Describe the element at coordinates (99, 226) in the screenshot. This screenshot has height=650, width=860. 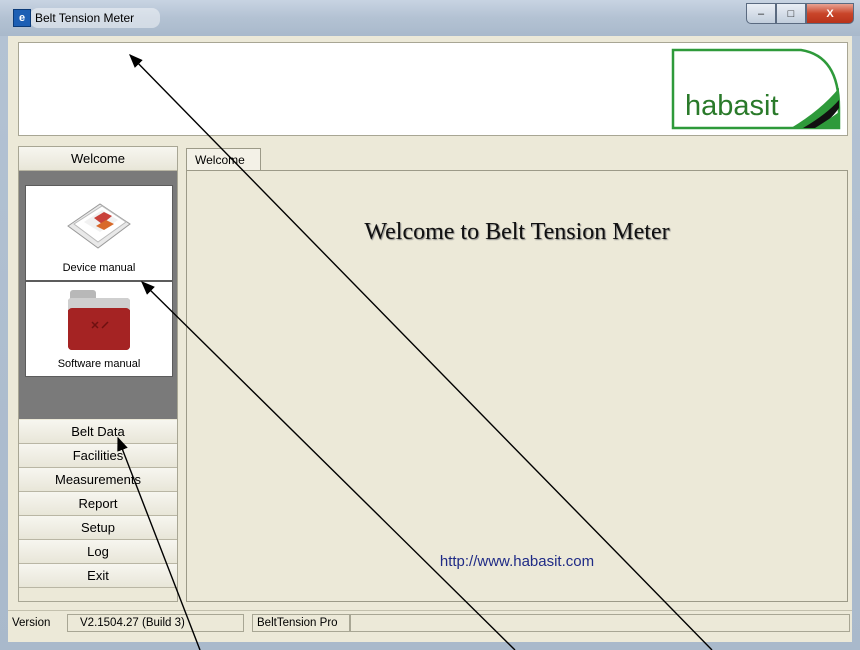
I see `device-manual-icon` at that location.